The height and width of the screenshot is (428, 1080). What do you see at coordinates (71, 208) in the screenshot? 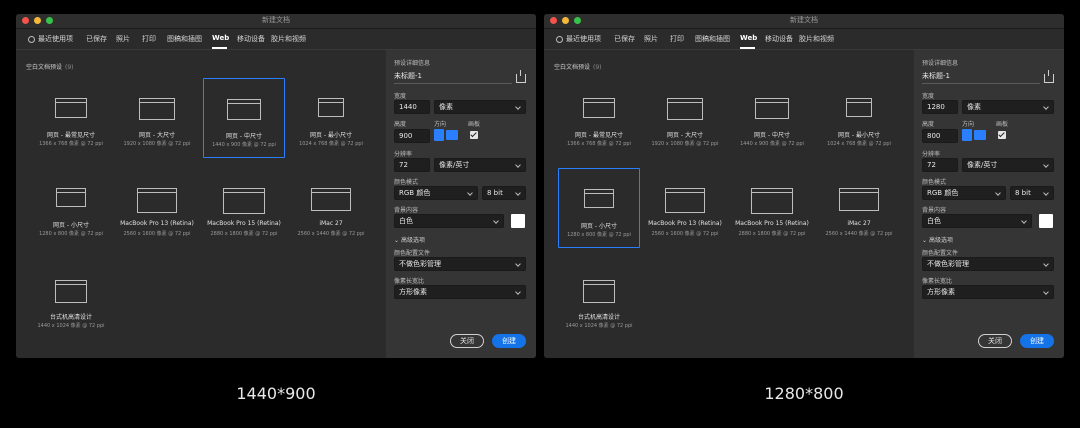
I see `preset-card: 网页 - 小尺寸 1280 x 800 像素 @ 72 ppi` at bounding box center [71, 208].